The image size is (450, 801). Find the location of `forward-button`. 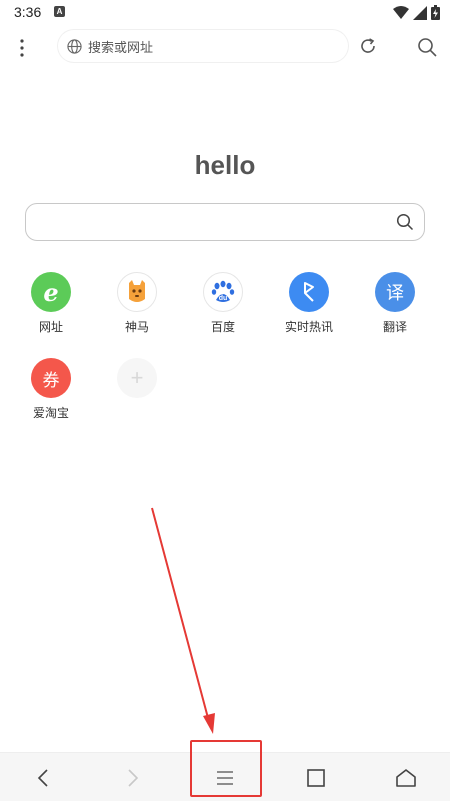

forward-button is located at coordinates (133, 778).